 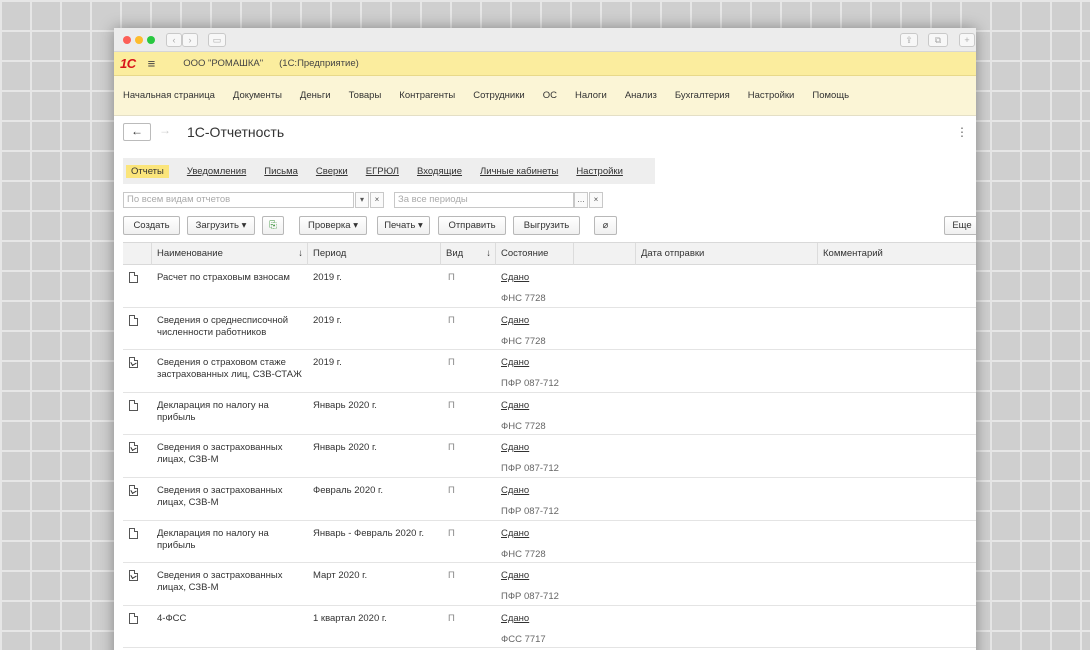 I want to click on column-header-name: Наименование ↓, so click(x=229, y=254).